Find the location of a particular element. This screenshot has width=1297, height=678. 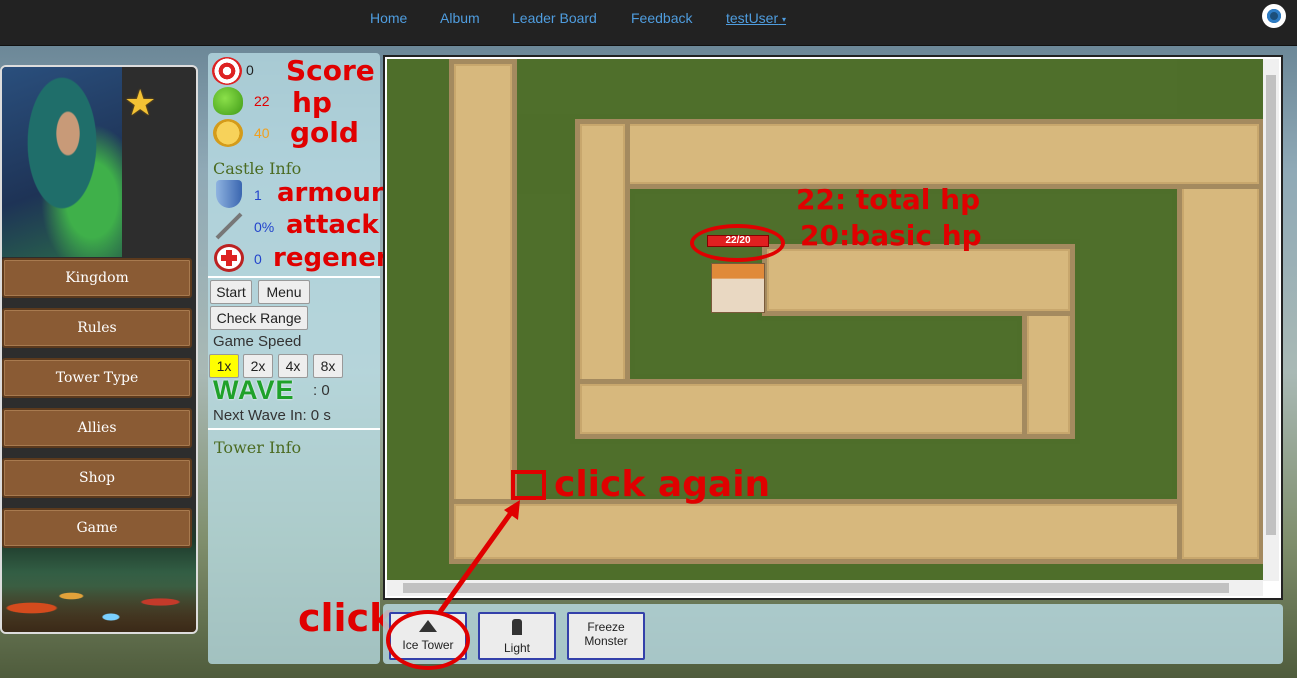

annotation-arrow is located at coordinates (478, 557).